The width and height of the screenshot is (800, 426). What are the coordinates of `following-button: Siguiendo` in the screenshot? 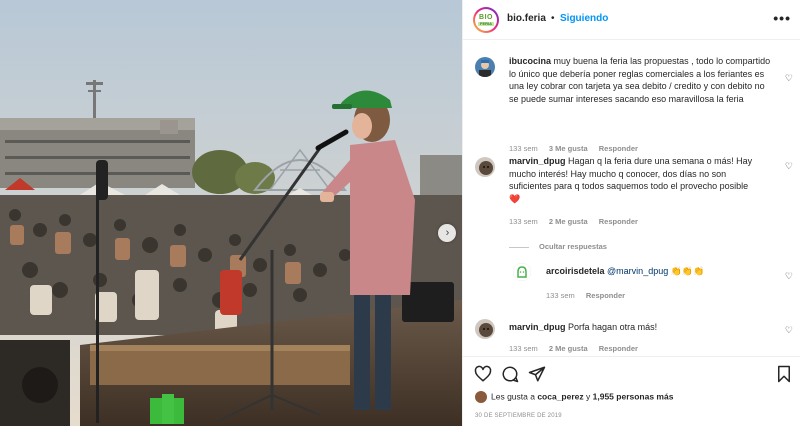 It's located at (584, 18).